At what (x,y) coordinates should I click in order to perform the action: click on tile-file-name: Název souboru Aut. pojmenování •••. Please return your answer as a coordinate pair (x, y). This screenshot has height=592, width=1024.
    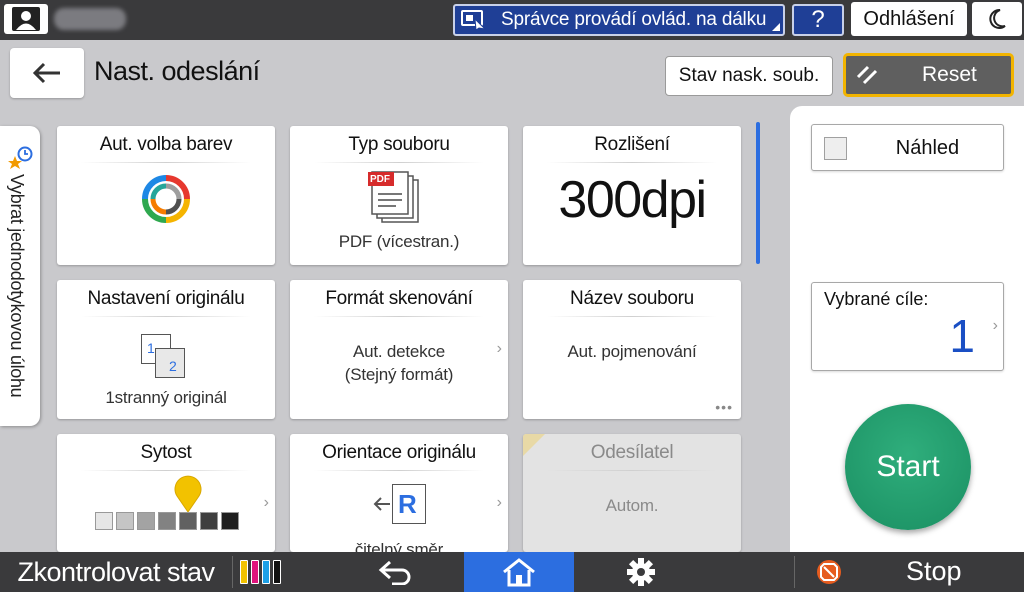
    Looking at the image, I should click on (632, 349).